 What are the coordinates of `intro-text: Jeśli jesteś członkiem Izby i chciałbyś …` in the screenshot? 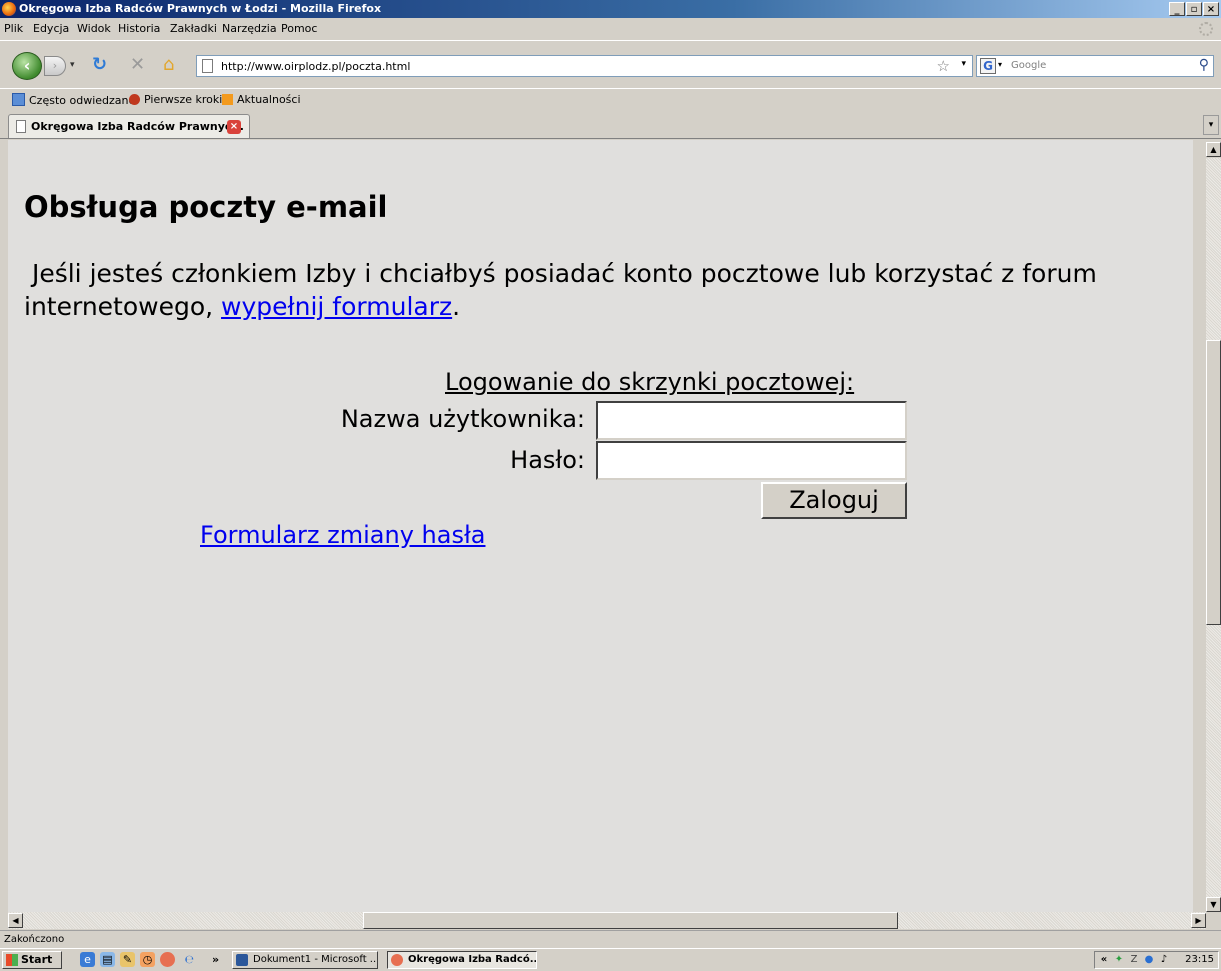 It's located at (564, 290).